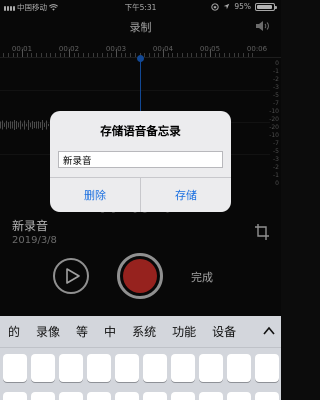 This screenshot has height=400, width=320. What do you see at coordinates (48, 331) in the screenshot?
I see `candidate-word: 录像` at bounding box center [48, 331].